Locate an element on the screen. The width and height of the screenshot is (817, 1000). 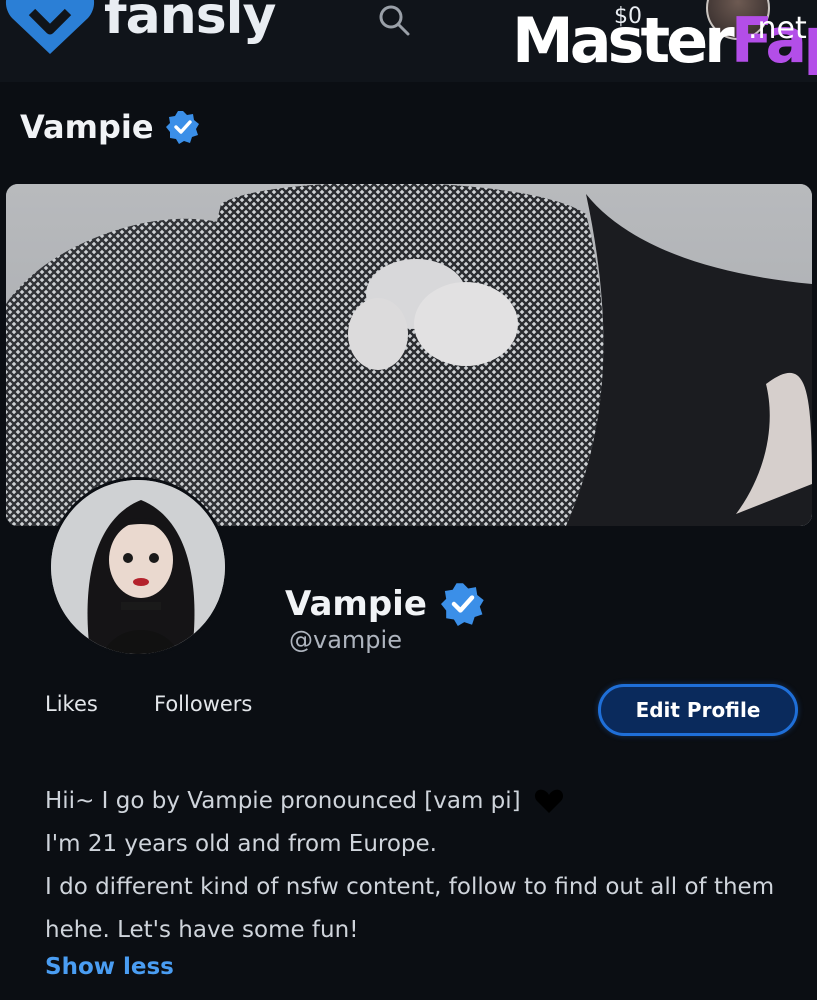
profile-avatar is located at coordinates (138, 567).